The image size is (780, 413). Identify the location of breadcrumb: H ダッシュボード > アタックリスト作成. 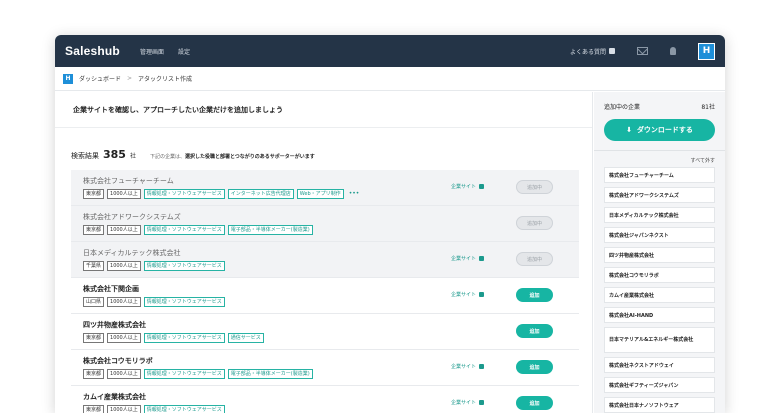
(390, 79).